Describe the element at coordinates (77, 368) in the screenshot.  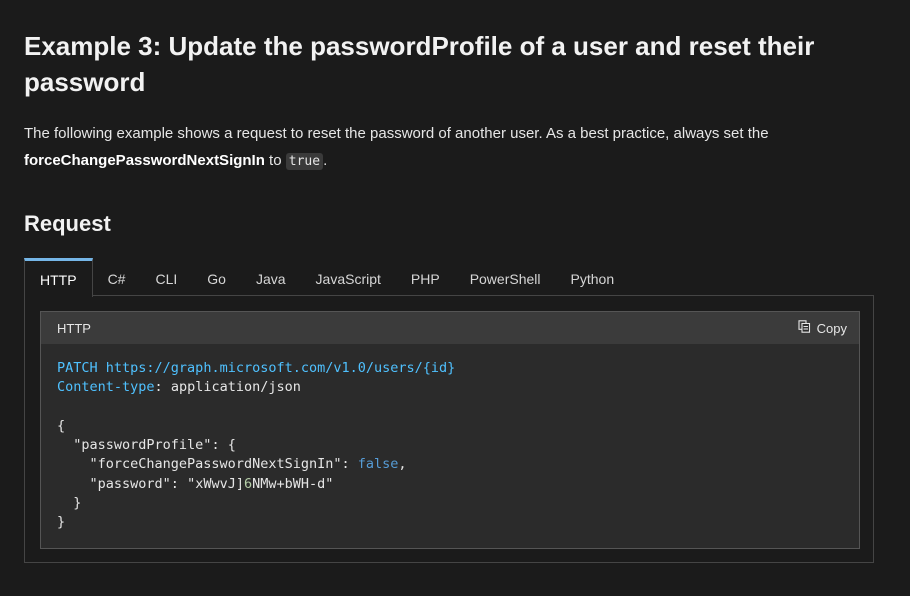
I see `http-method: PATCH` at that location.